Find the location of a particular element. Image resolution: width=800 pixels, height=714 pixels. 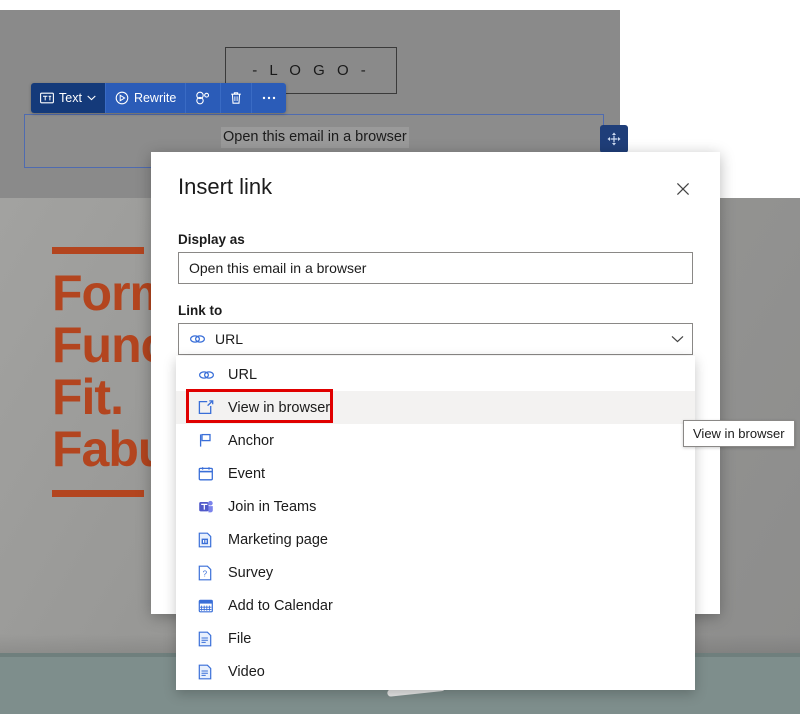

link-styles-icon is located at coordinates (203, 98).